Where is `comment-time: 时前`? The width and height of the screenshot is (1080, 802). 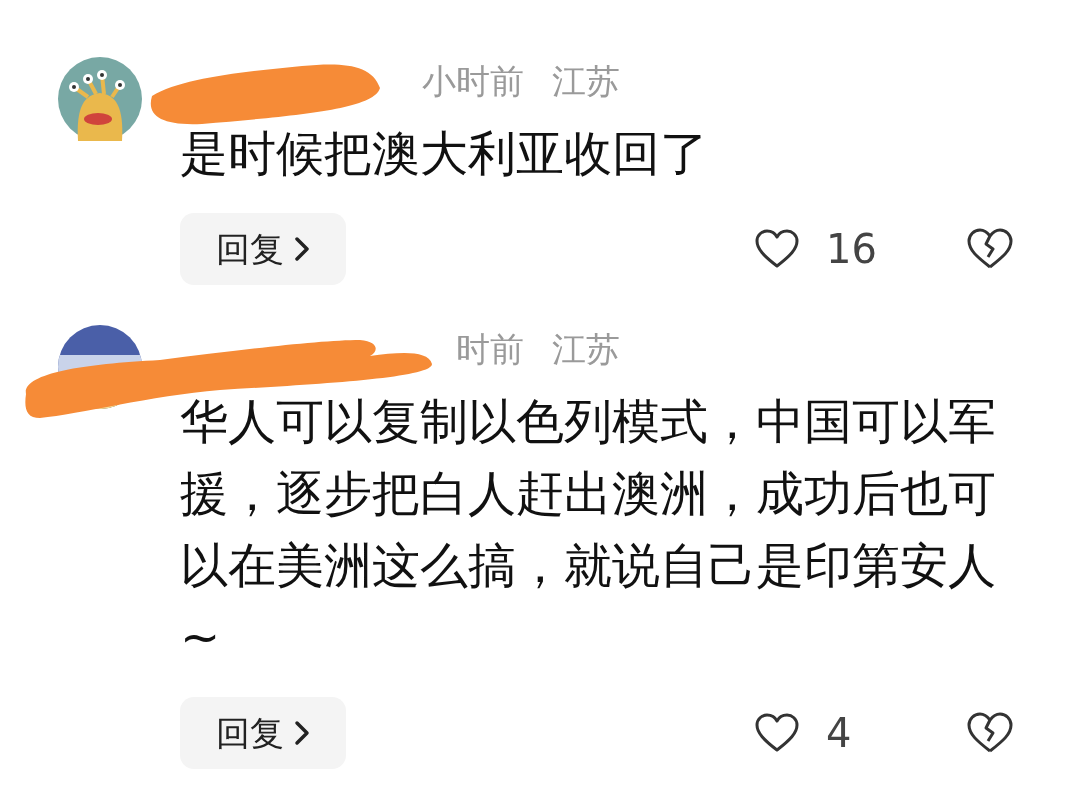
comment-time: 时前 is located at coordinates (490, 349).